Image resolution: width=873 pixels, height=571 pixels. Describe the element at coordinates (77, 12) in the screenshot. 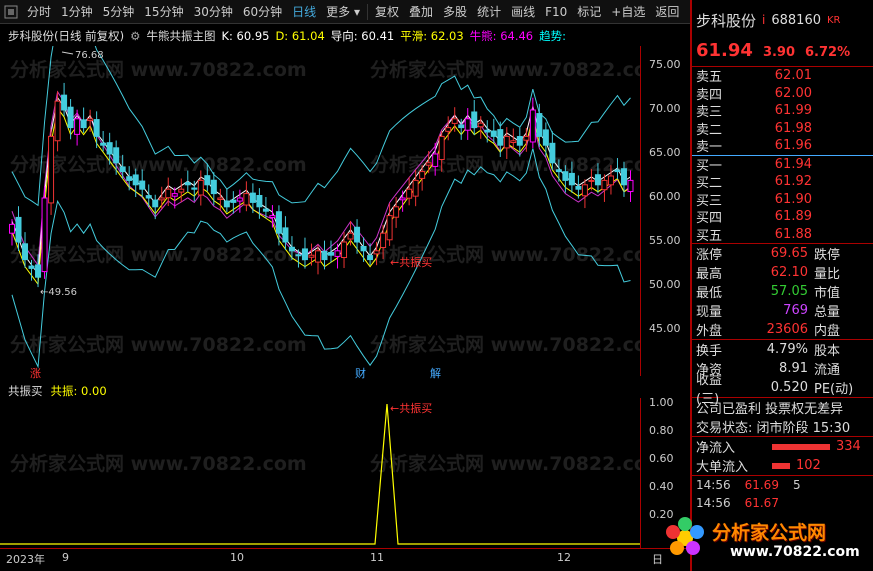

I see `tab-1min: 1分钟` at that location.